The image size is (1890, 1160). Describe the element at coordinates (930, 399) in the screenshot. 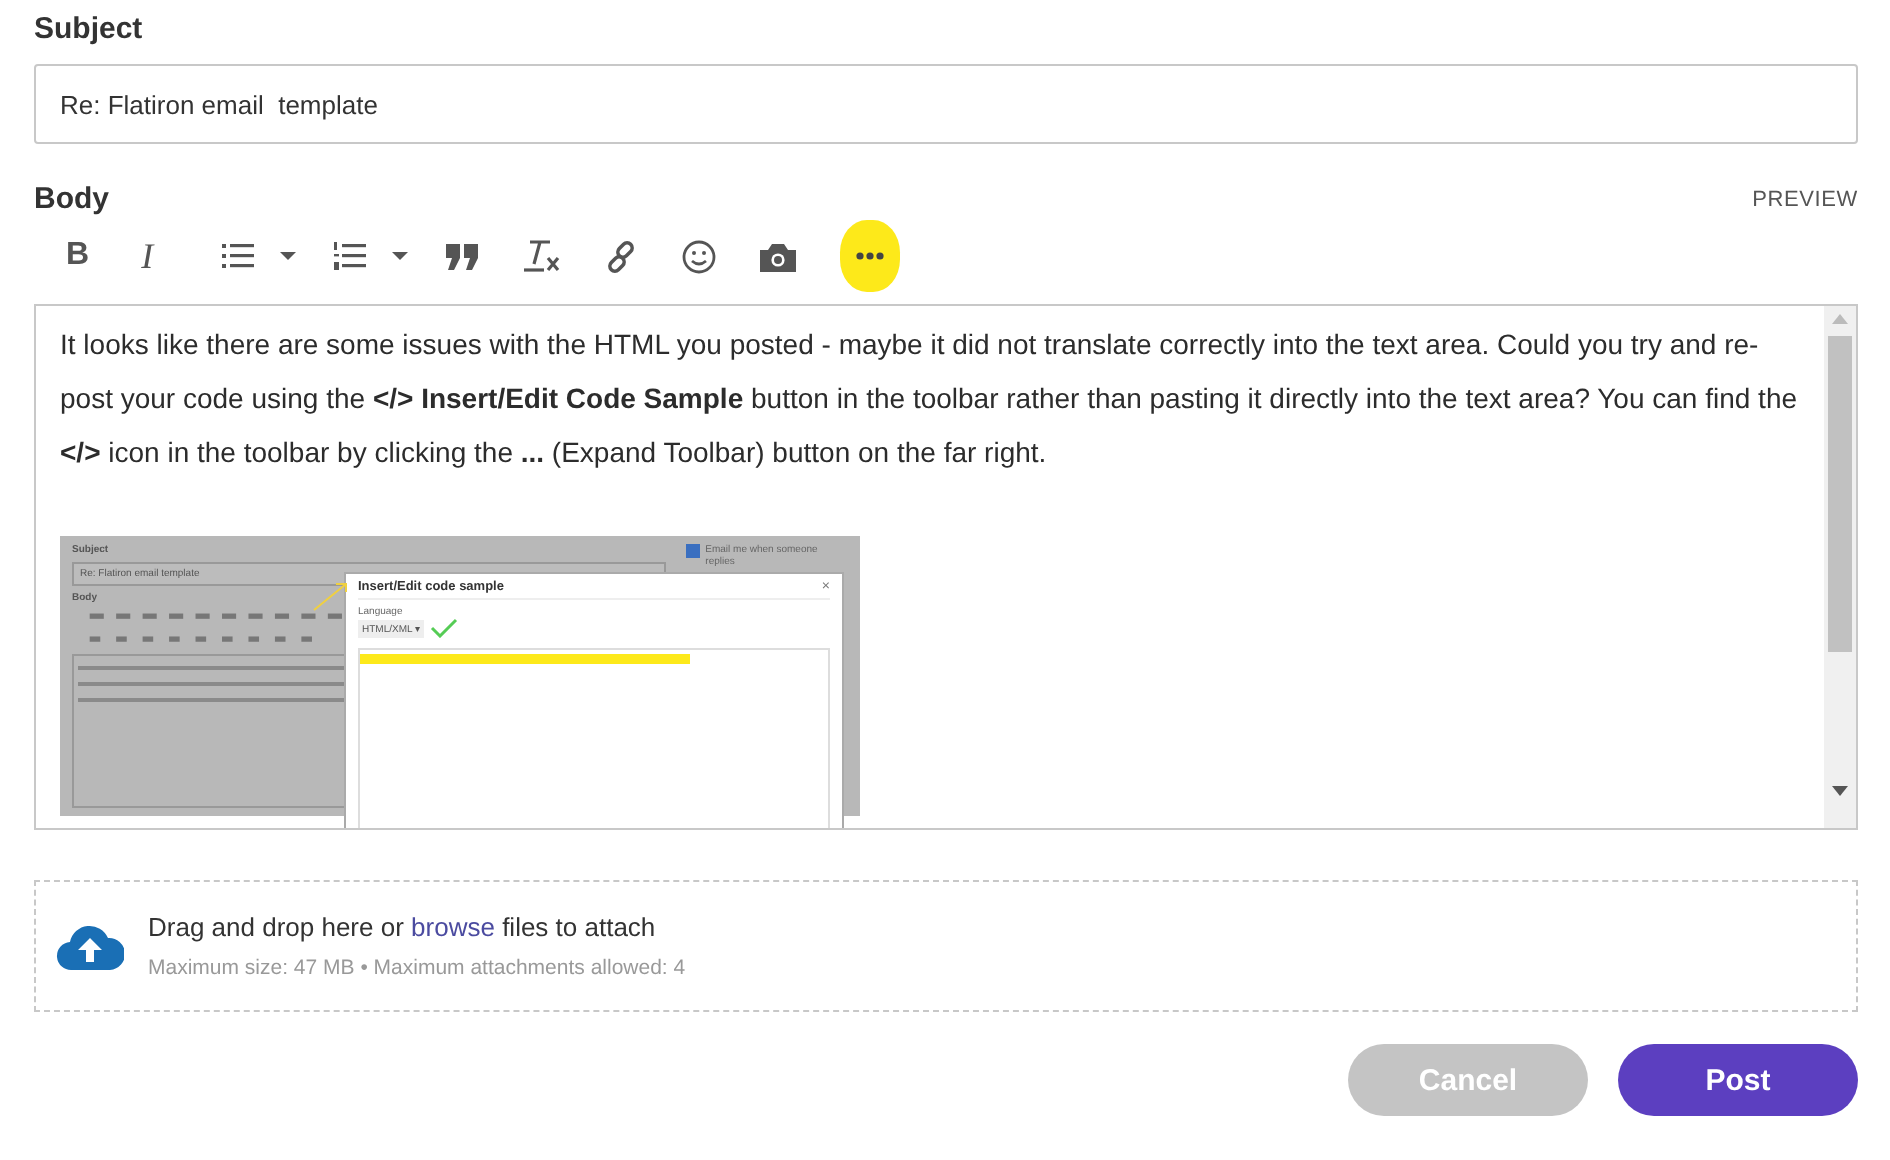

I see `body-paragraph: It looks like there are some issues with the HTML you posted - maybe it did not translate correctly into the text area. Could you try and re-post your code using the </> Insert/Edit Code Sample button in the toolbar rather than pasting it directly into the text area? You can find the </> icon in the toolbar by clicking the ... (Expand Toolbar) button on the far right.` at that location.